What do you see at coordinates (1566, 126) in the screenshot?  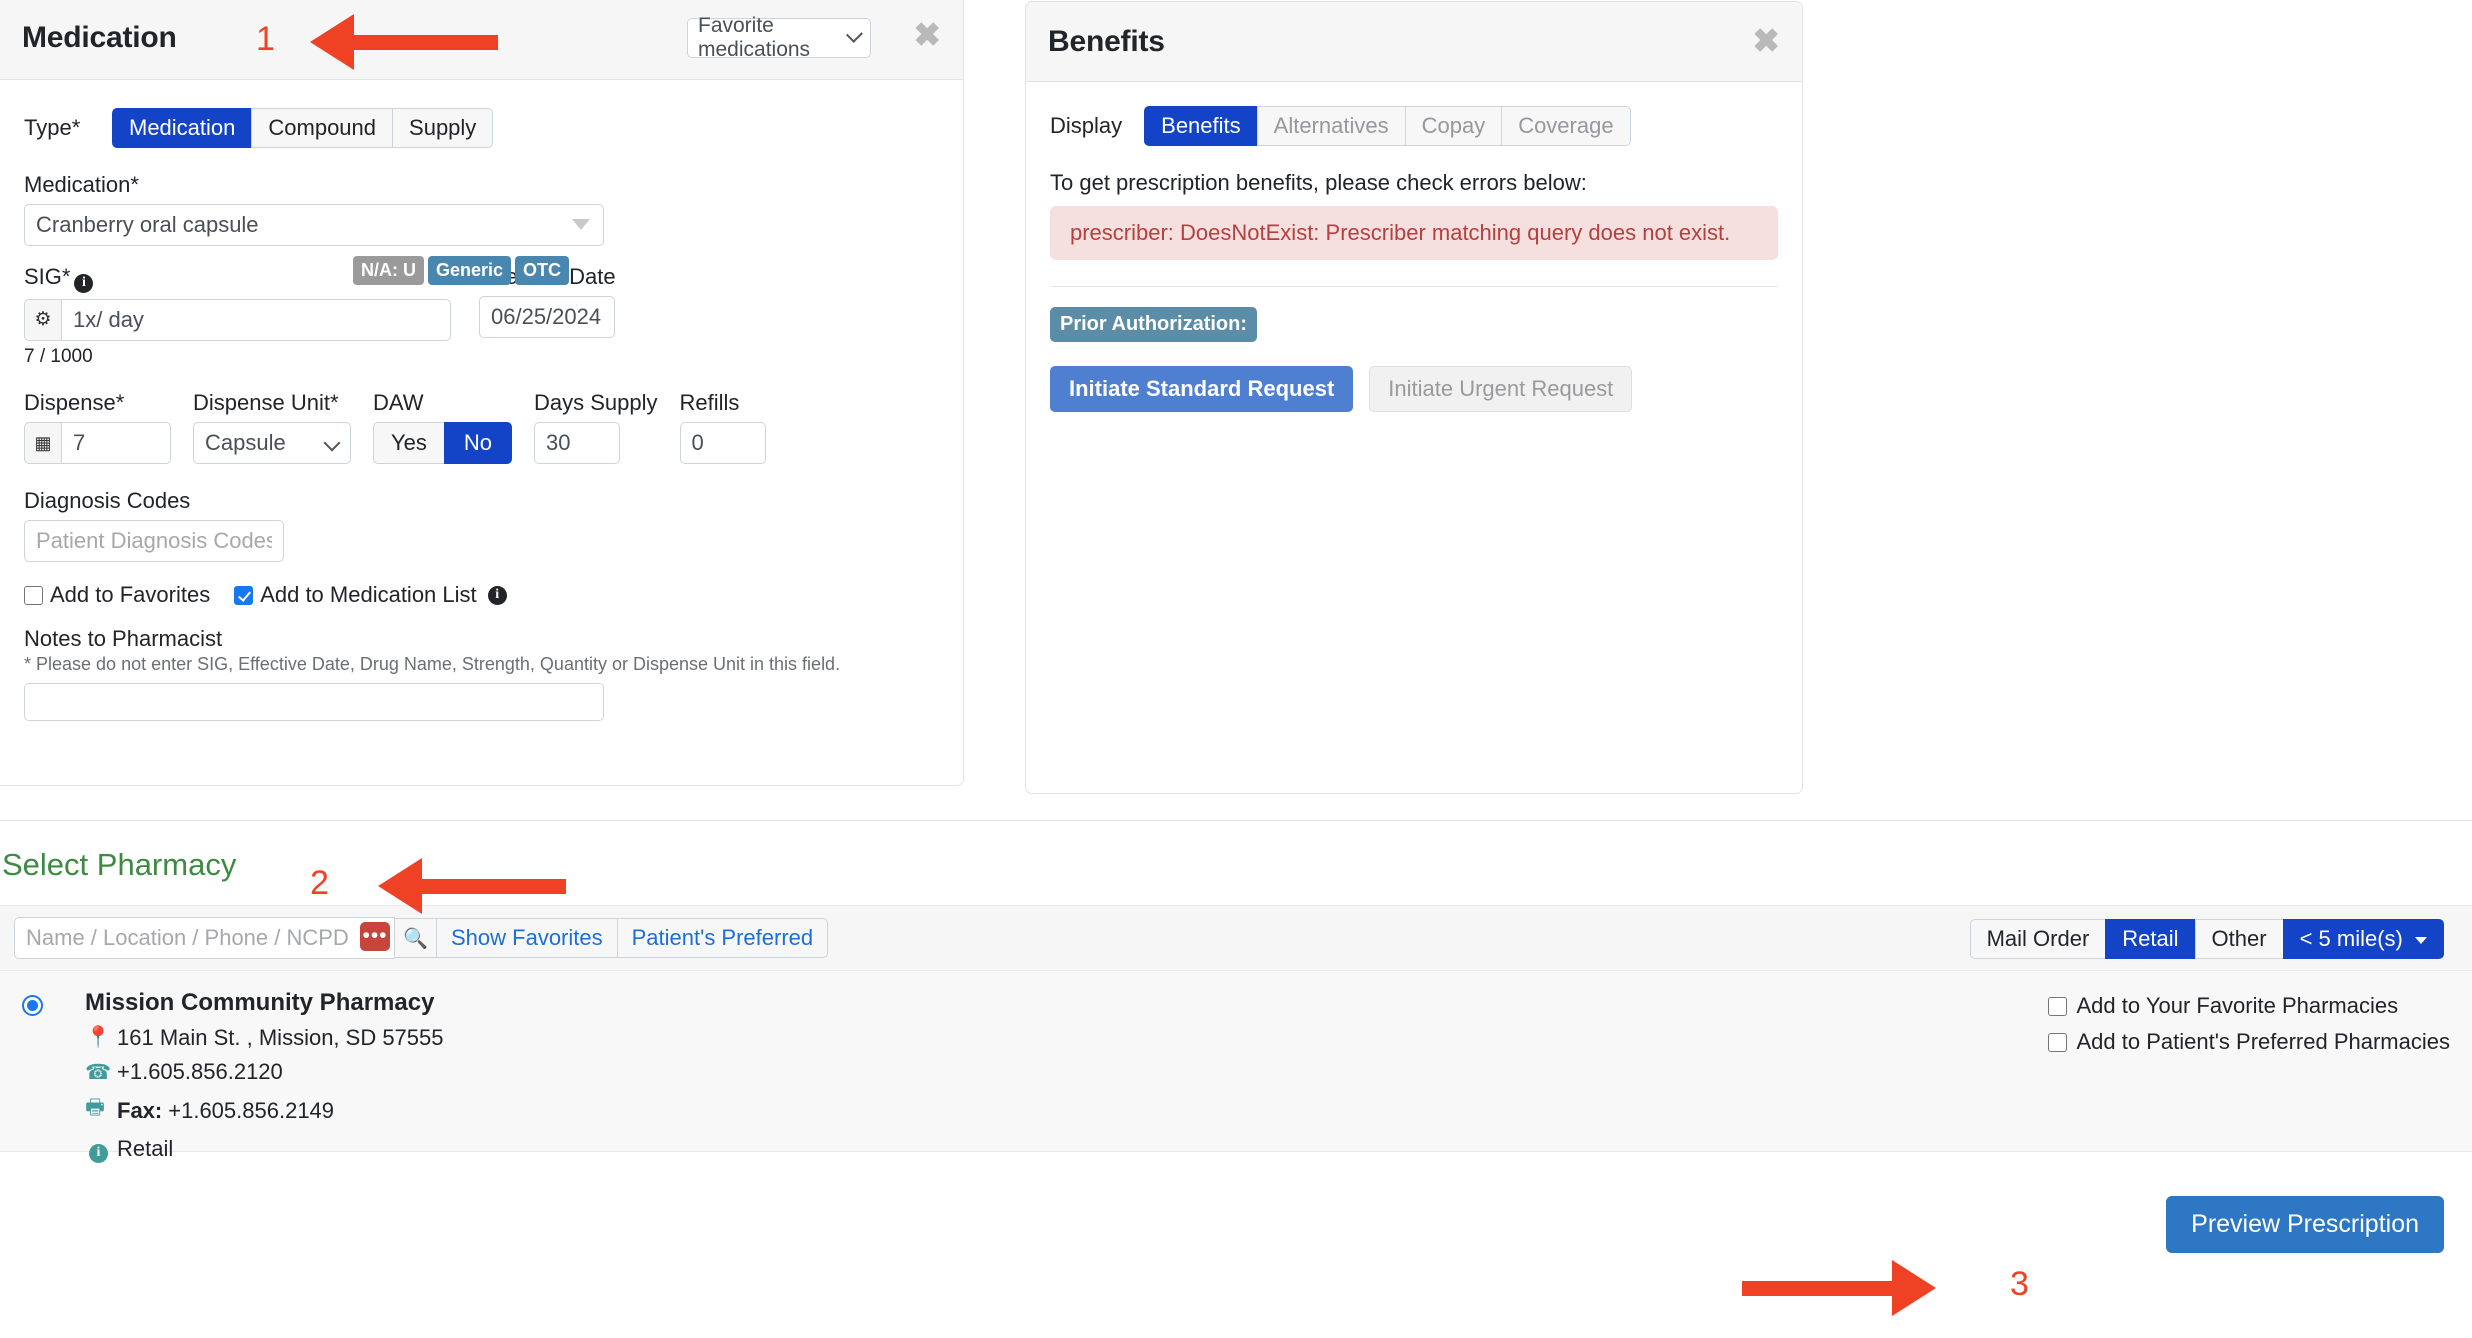 I see `tab-coverage: Coverage` at bounding box center [1566, 126].